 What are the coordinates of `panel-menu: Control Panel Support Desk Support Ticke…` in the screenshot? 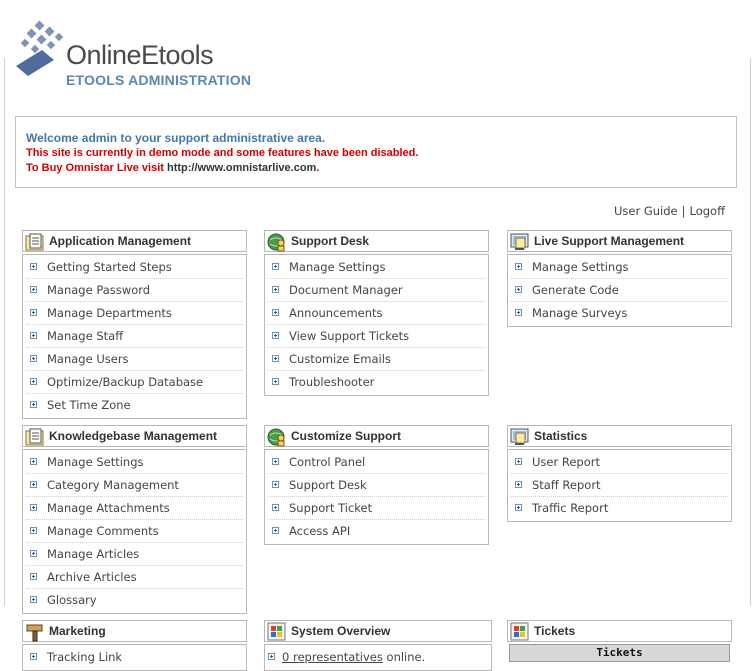 It's located at (376, 497).